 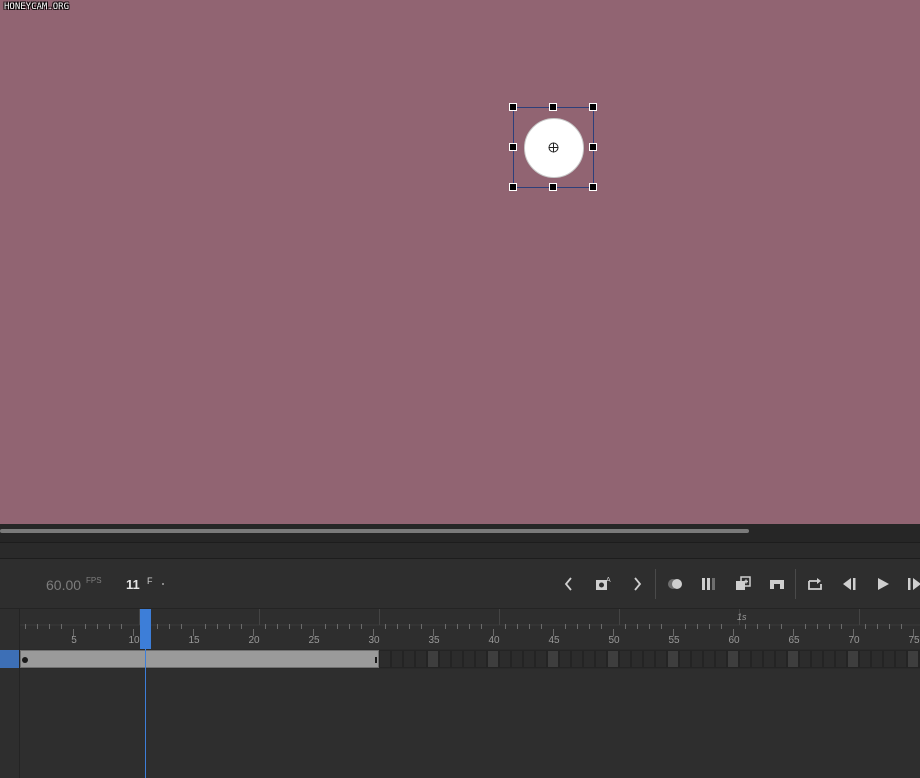 What do you see at coordinates (74, 640) in the screenshot?
I see `ruler-tick-label: 5` at bounding box center [74, 640].